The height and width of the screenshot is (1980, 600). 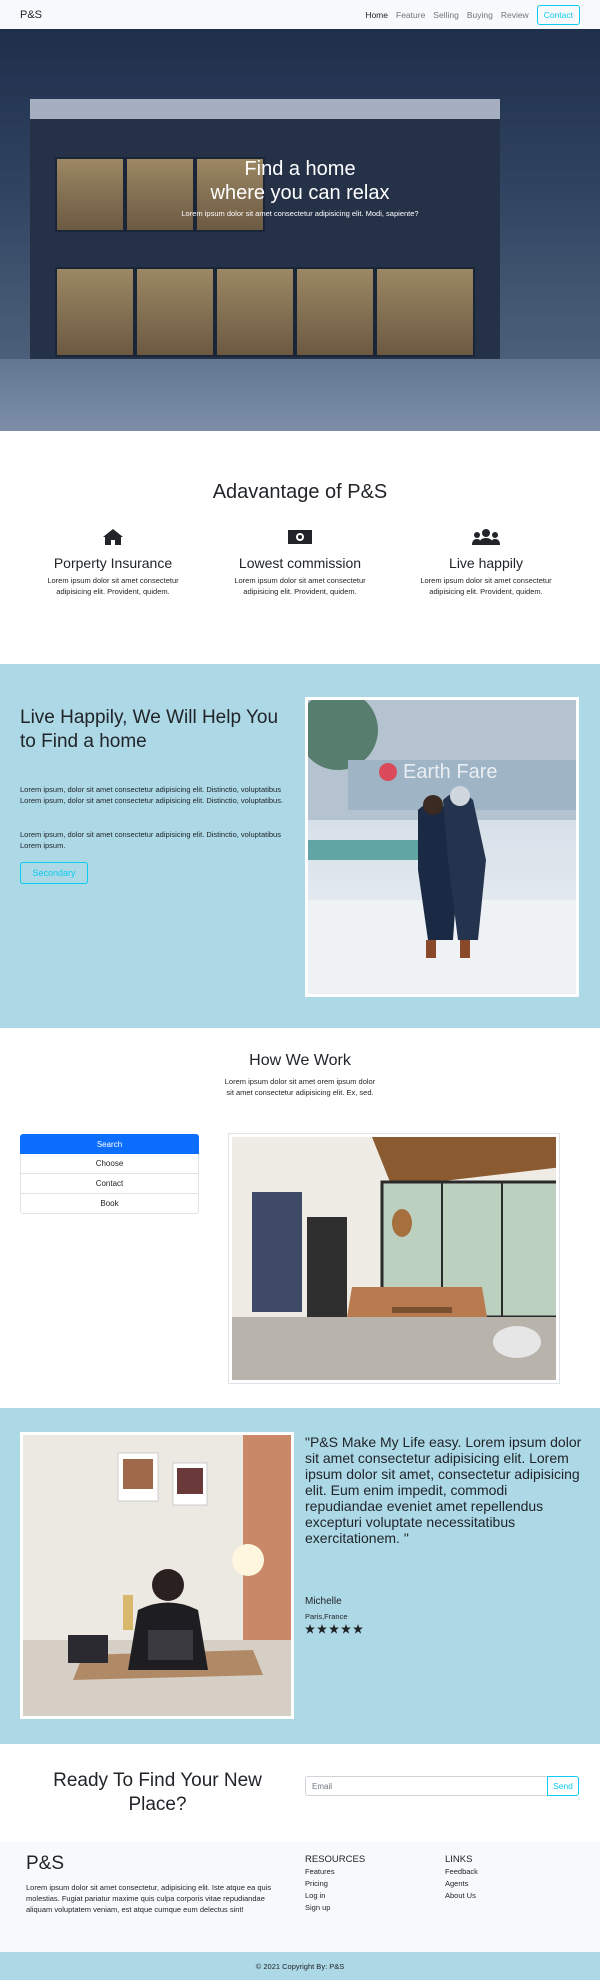 What do you see at coordinates (300, 492) in the screenshot?
I see `advantage-title: Adavantage of P&S` at bounding box center [300, 492].